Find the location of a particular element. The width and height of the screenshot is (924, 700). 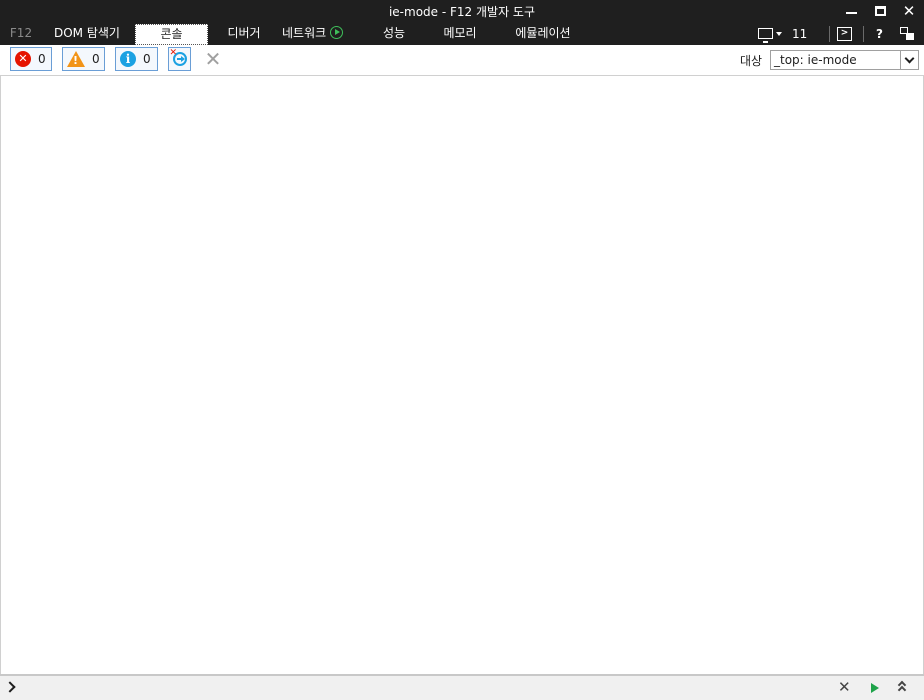

clear-on-navigate-button: ✕ is located at coordinates (179, 59).